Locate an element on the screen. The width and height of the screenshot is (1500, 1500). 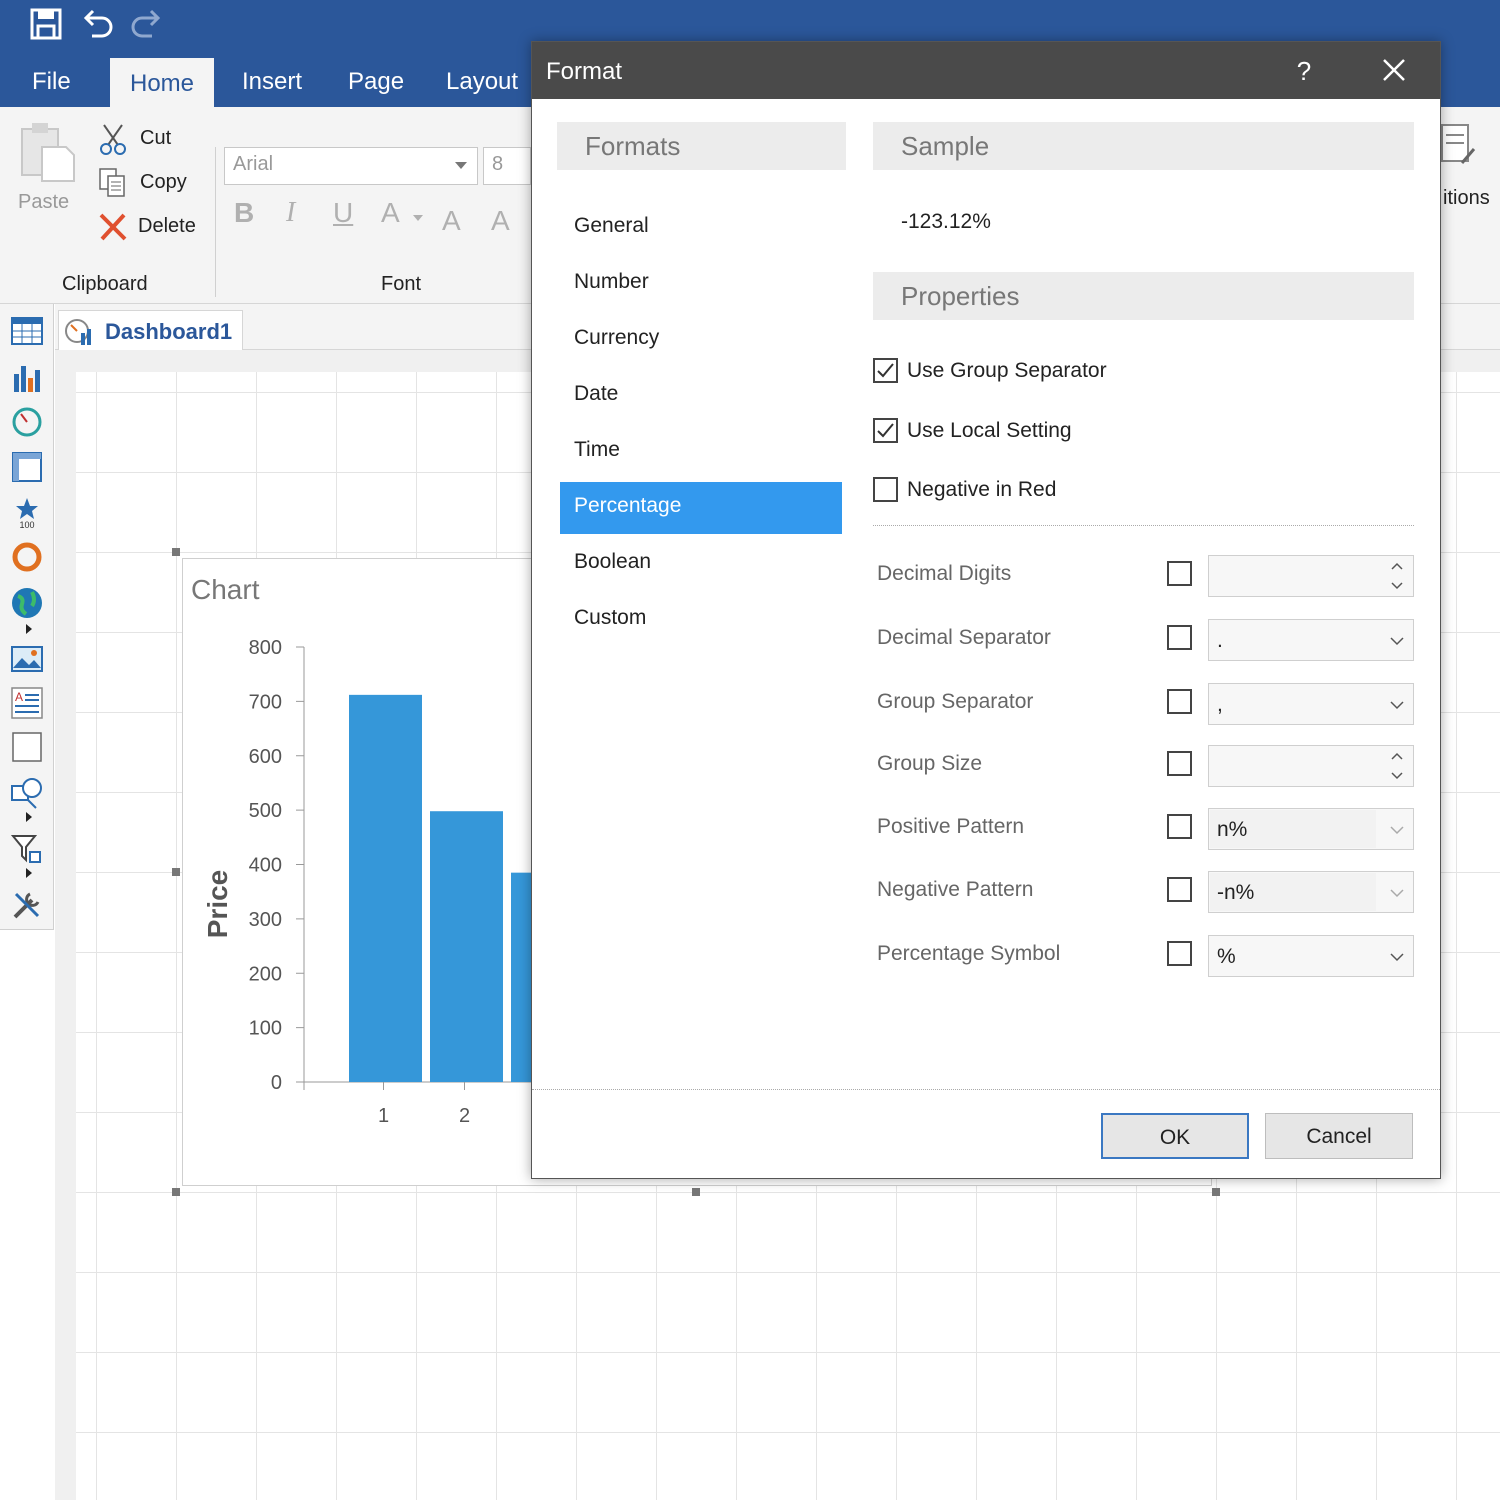
group-size-checkbox is located at coordinates (1179, 763).